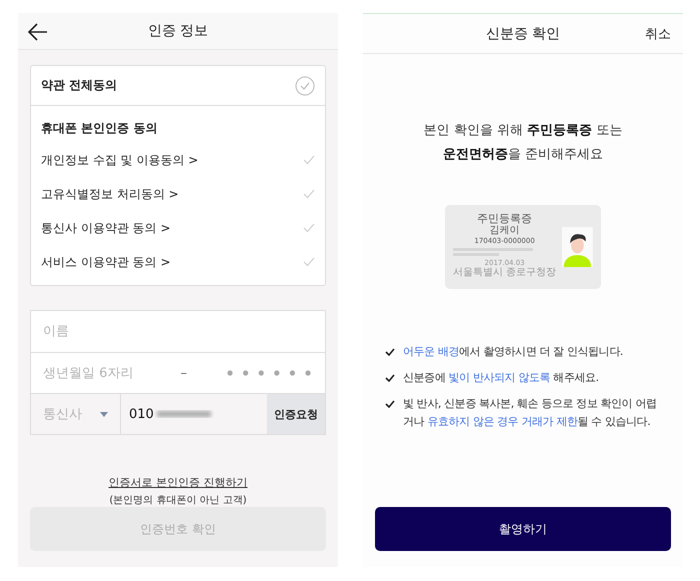 The height and width of the screenshot is (581, 700). I want to click on dropdown-caret-icon, so click(104, 414).